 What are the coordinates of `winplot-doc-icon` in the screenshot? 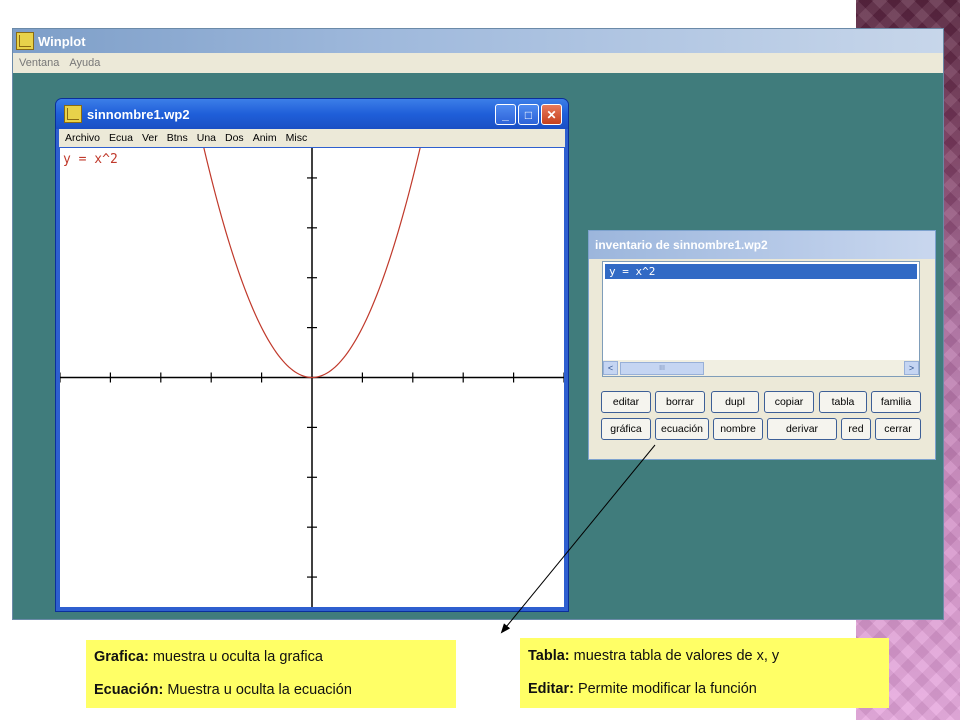 It's located at (73, 114).